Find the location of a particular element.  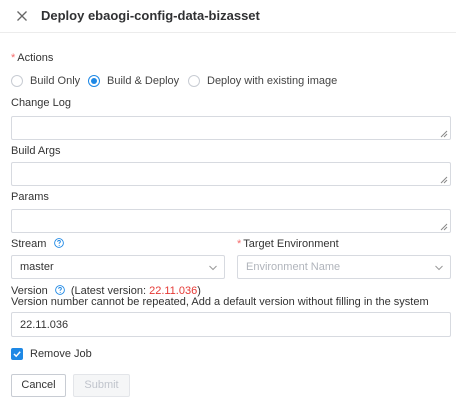

actions-label: * Actions is located at coordinates (32, 58).